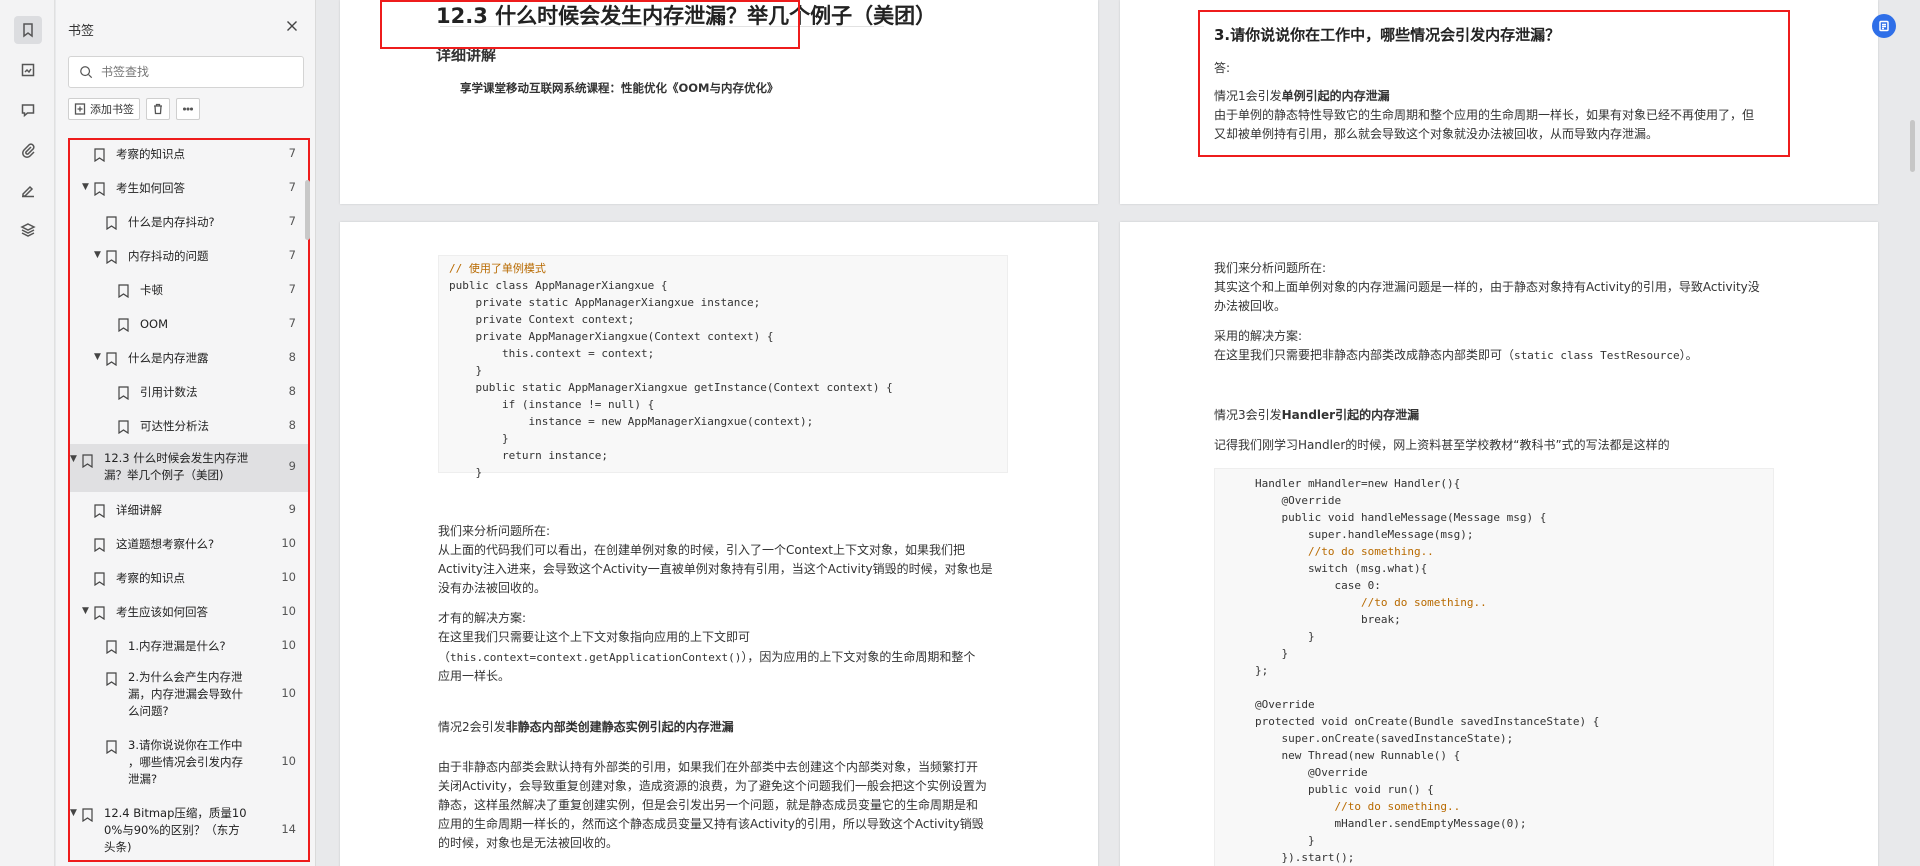  I want to click on document-scrollbar, so click(1912, 146).